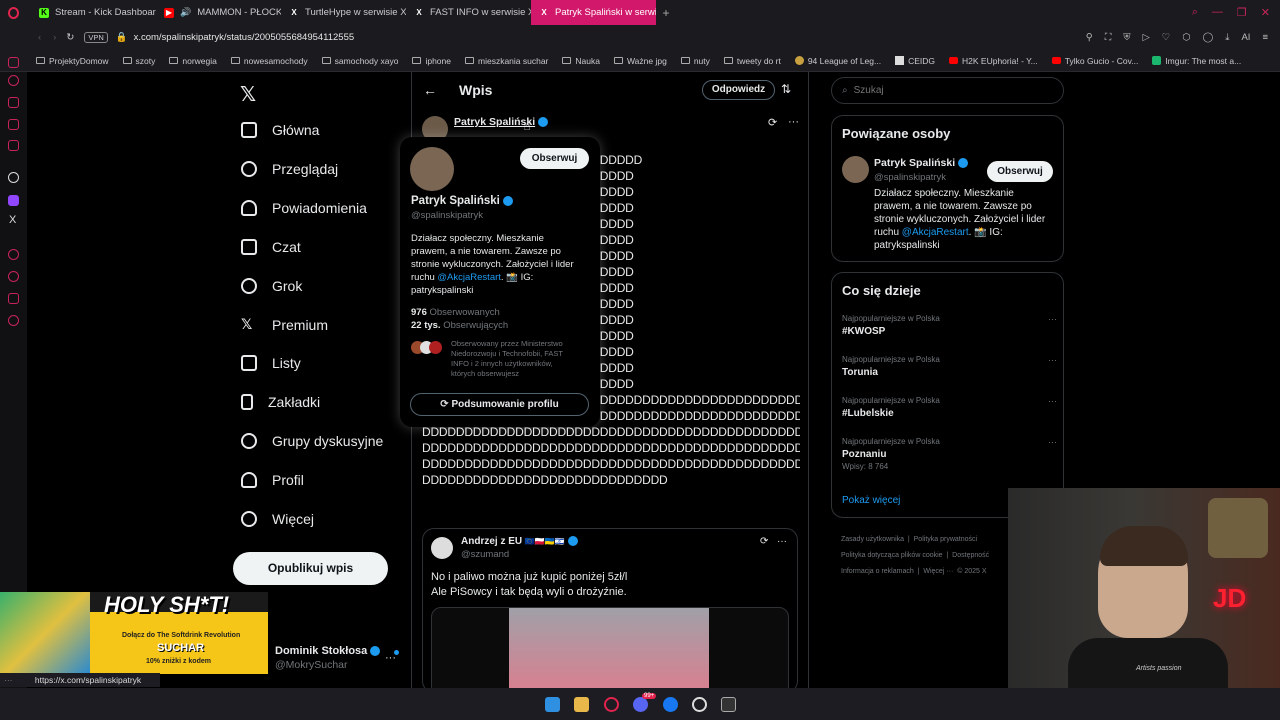  What do you see at coordinates (138, 61) in the screenshot?
I see `bookmark-folder: szoty` at bounding box center [138, 61].